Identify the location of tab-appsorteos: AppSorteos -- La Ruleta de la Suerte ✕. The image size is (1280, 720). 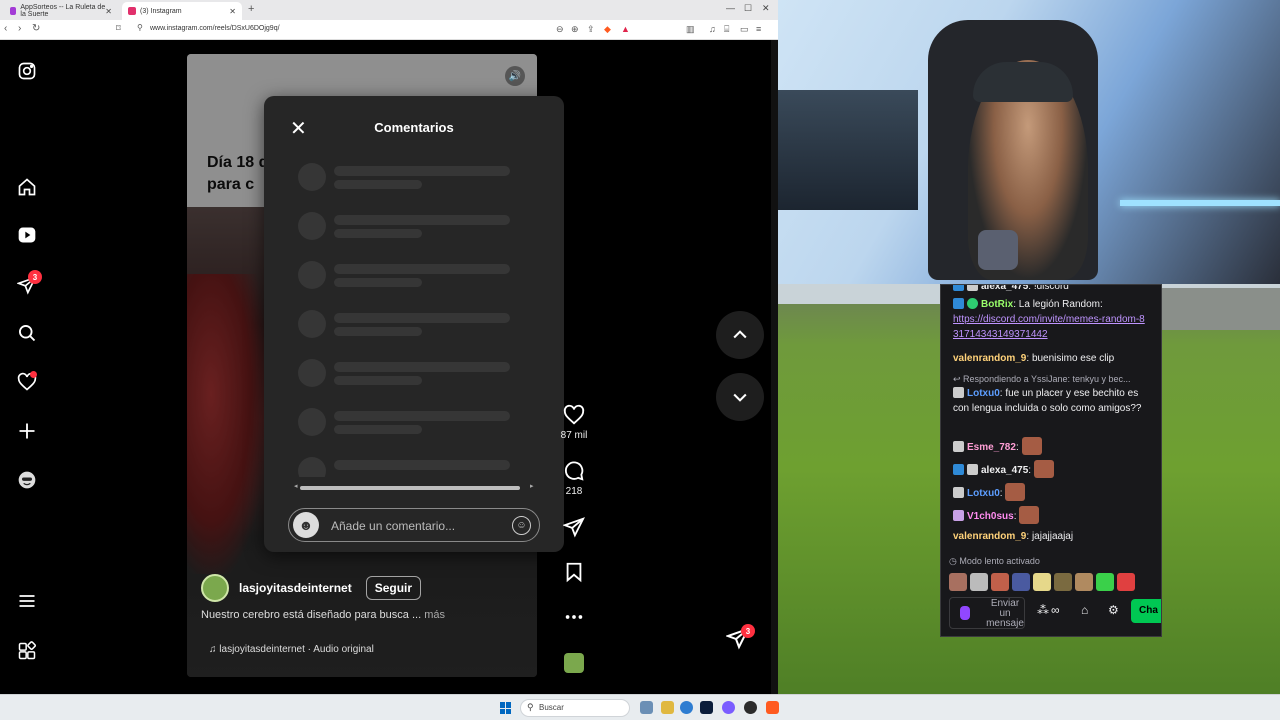
(61, 11).